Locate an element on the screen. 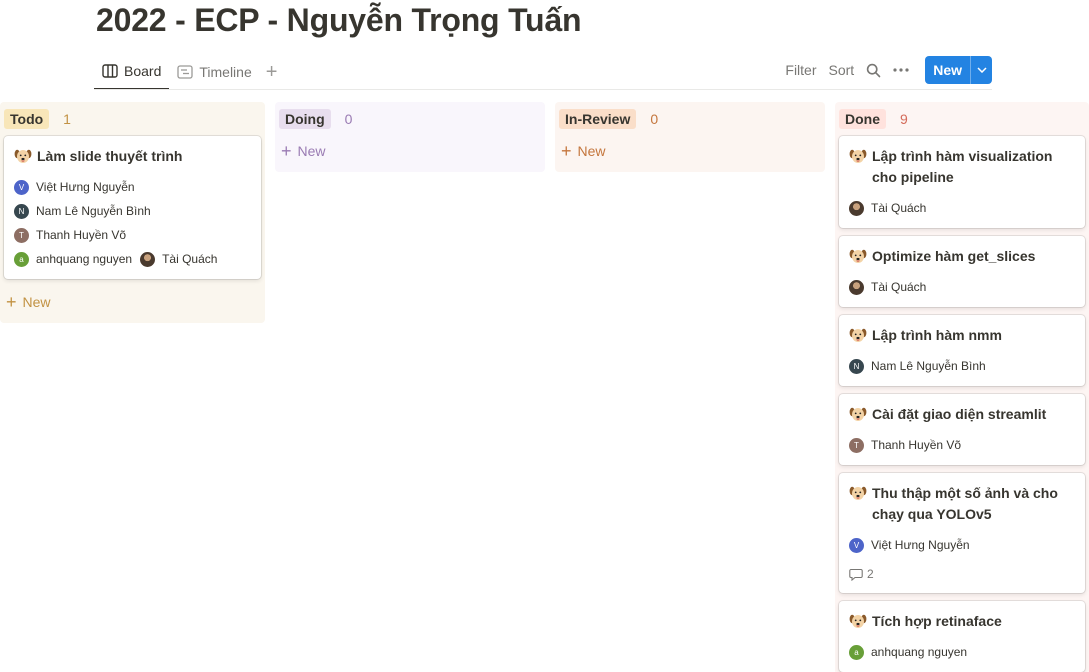 The width and height of the screenshot is (1089, 672). sort-button: Sort is located at coordinates (842, 70).